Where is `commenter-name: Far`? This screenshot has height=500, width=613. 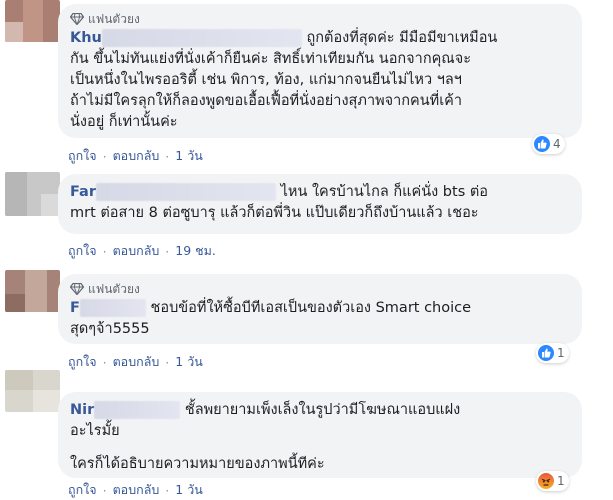
commenter-name: Far is located at coordinates (83, 192).